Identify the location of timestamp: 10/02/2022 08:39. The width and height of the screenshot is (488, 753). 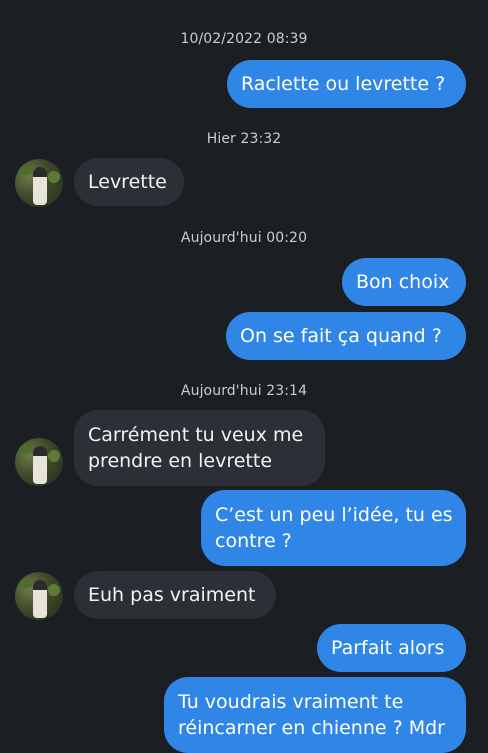
(244, 39).